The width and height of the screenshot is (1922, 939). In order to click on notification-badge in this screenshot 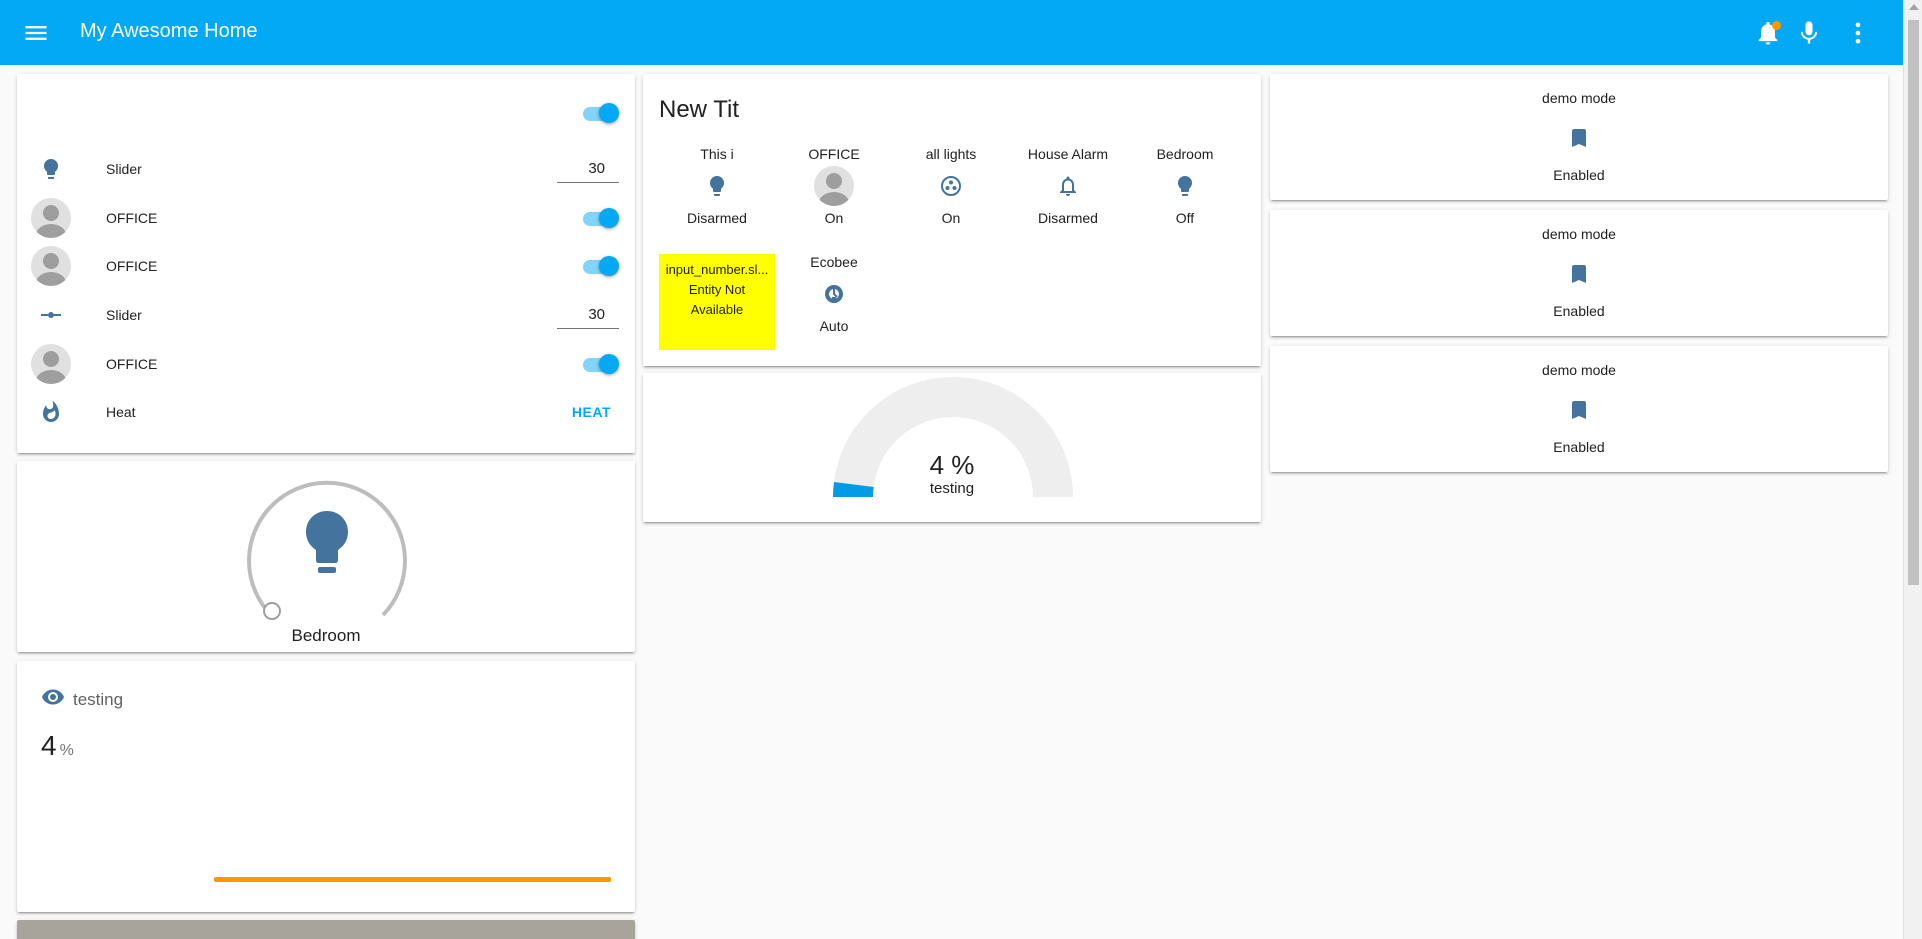, I will do `click(1776, 25)`.